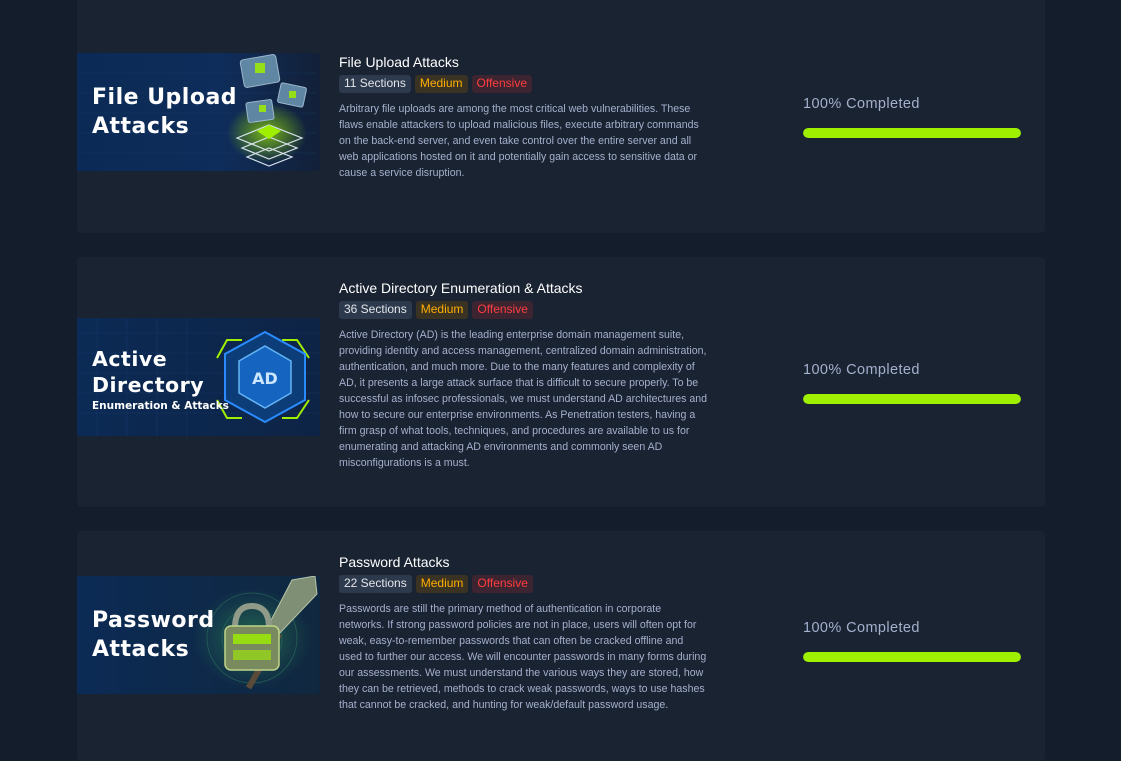 This screenshot has height=761, width=1121. I want to click on module-thumbnail: Password Attacks, so click(198, 635).